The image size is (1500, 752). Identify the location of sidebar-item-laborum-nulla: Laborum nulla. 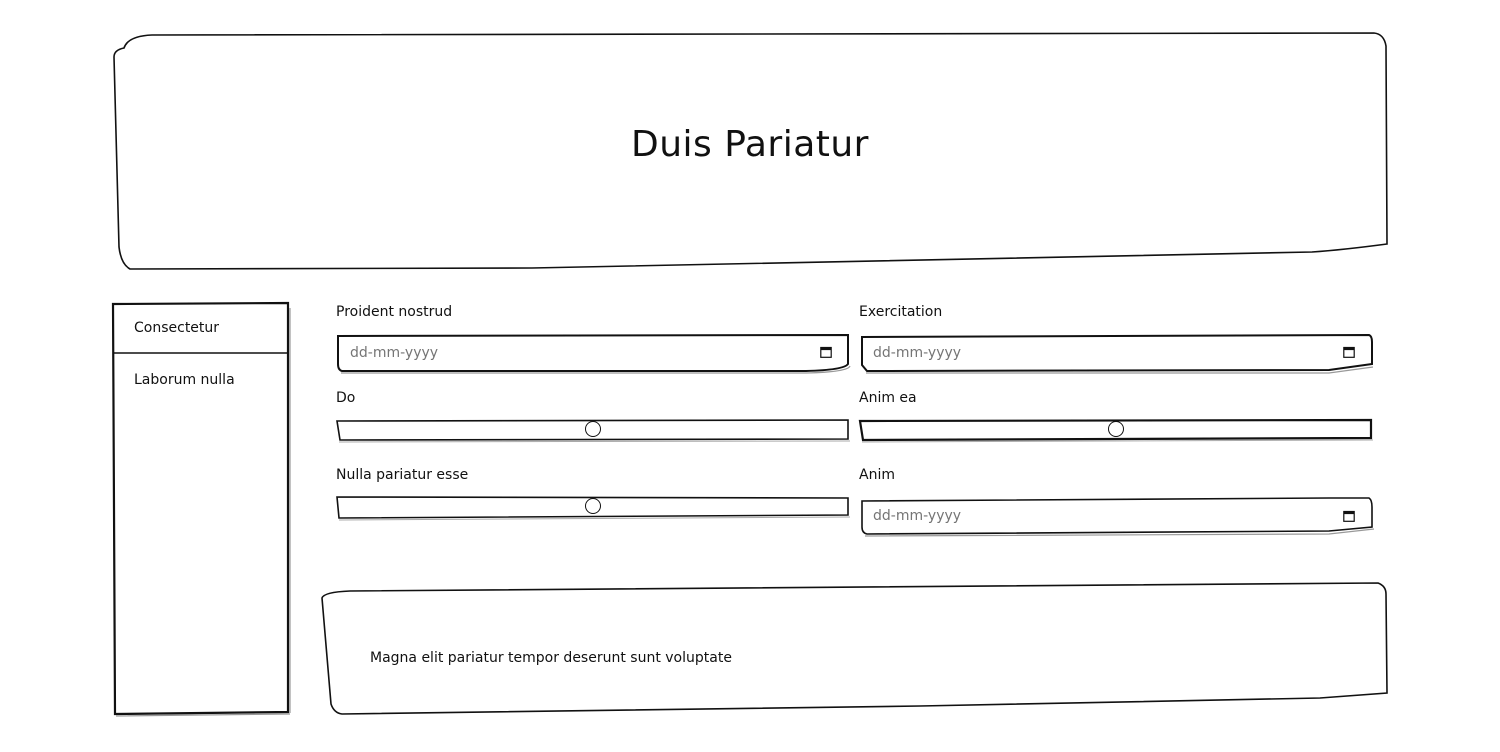
(200, 380).